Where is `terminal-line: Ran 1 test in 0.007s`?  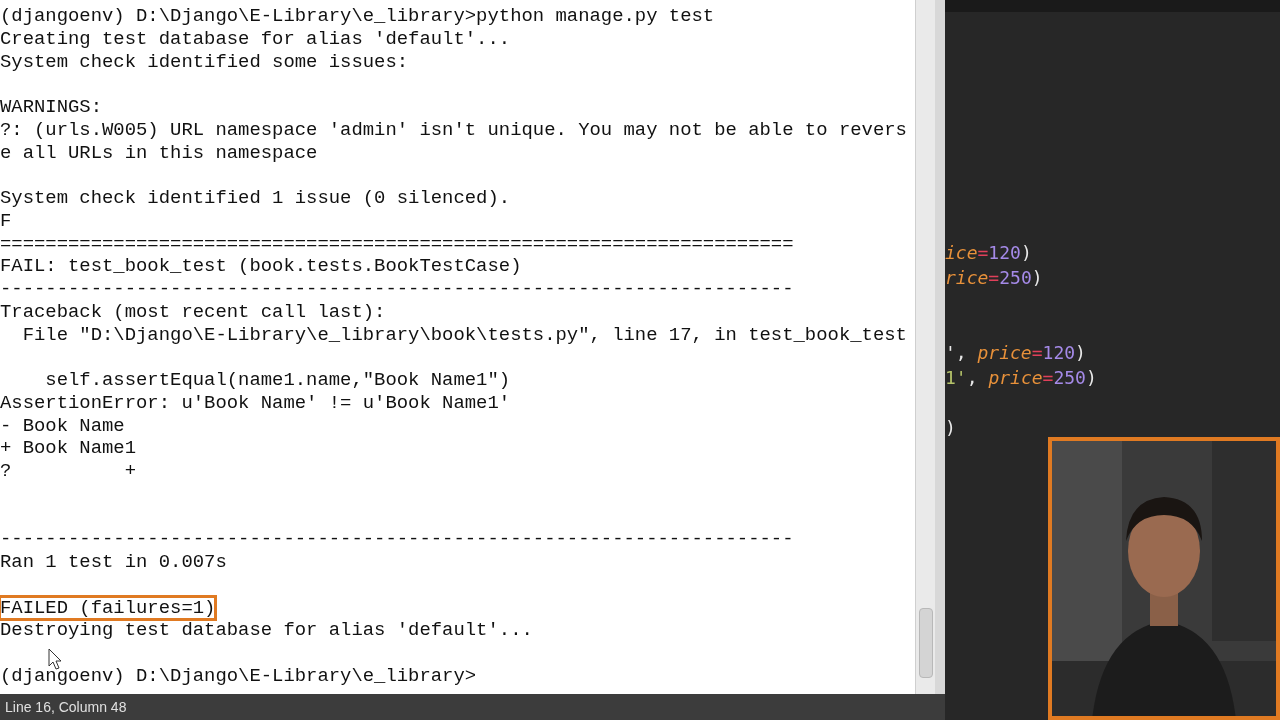 terminal-line: Ran 1 test in 0.007s is located at coordinates (113, 562).